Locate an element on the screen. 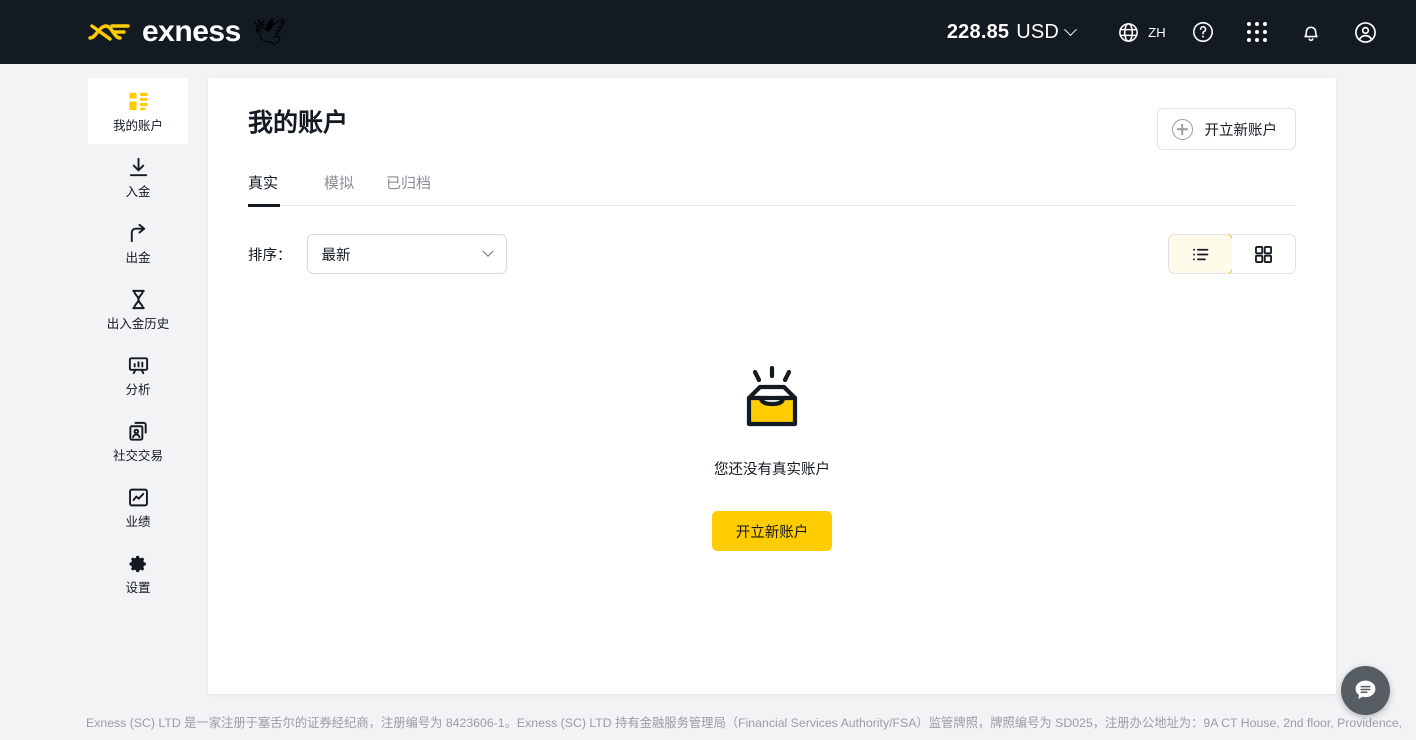  analytics-board-icon is located at coordinates (138, 366).